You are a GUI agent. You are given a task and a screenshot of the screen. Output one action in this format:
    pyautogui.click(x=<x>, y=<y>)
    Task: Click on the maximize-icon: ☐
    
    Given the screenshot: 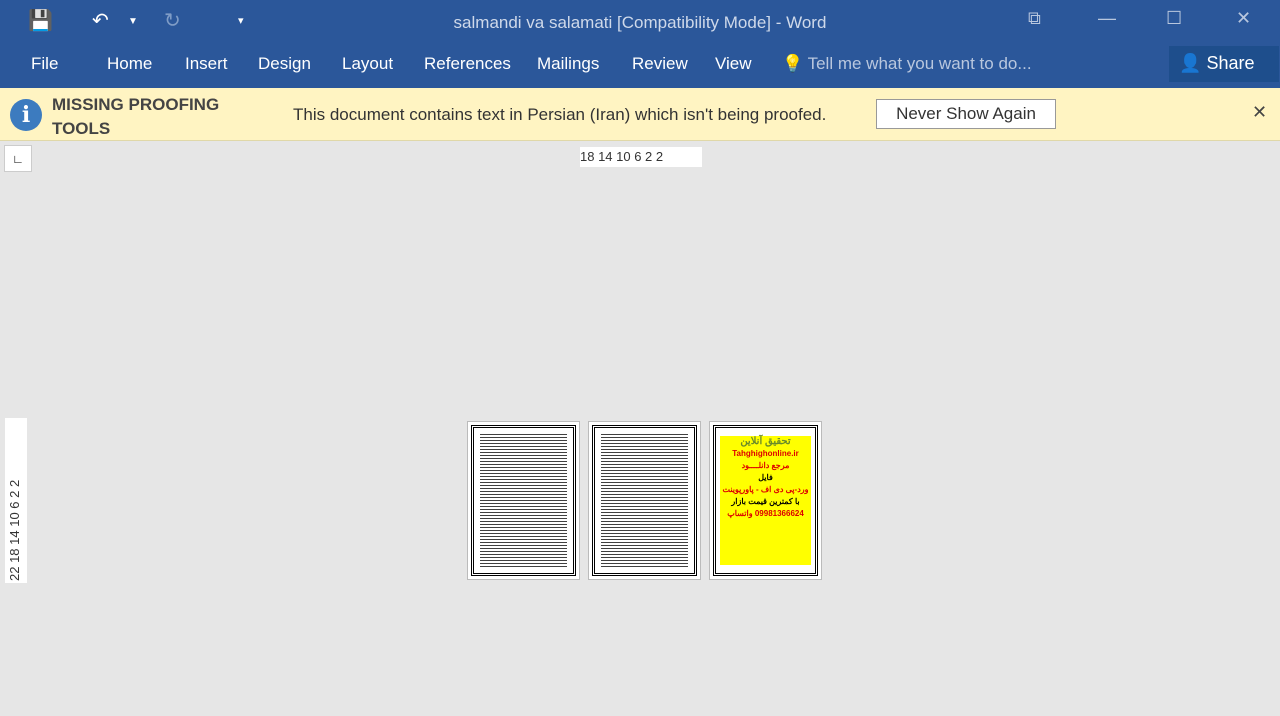 What is the action you would take?
    pyautogui.click(x=1174, y=18)
    